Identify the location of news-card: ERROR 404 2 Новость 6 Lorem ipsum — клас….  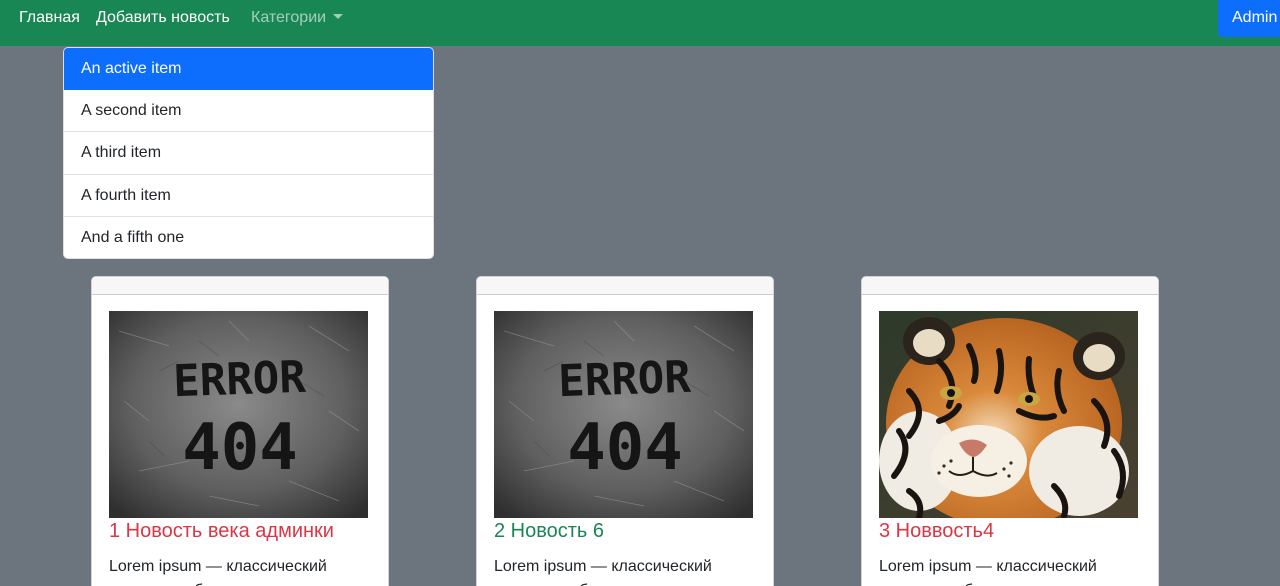
(625, 431).